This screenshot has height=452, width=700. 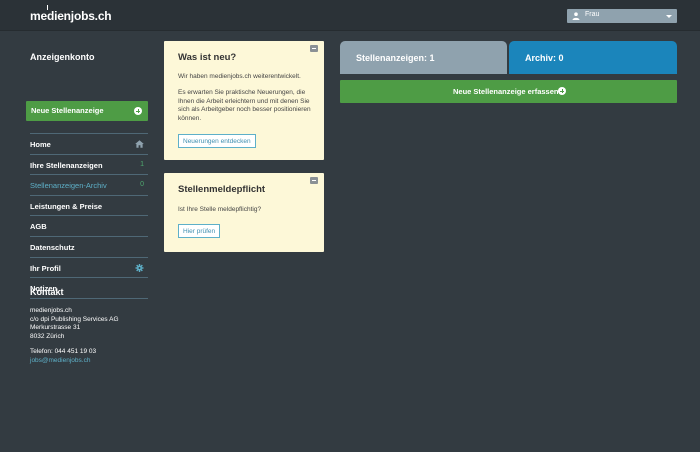 I want to click on contact-email-link: jobs@medienjobs.ch, so click(x=89, y=361).